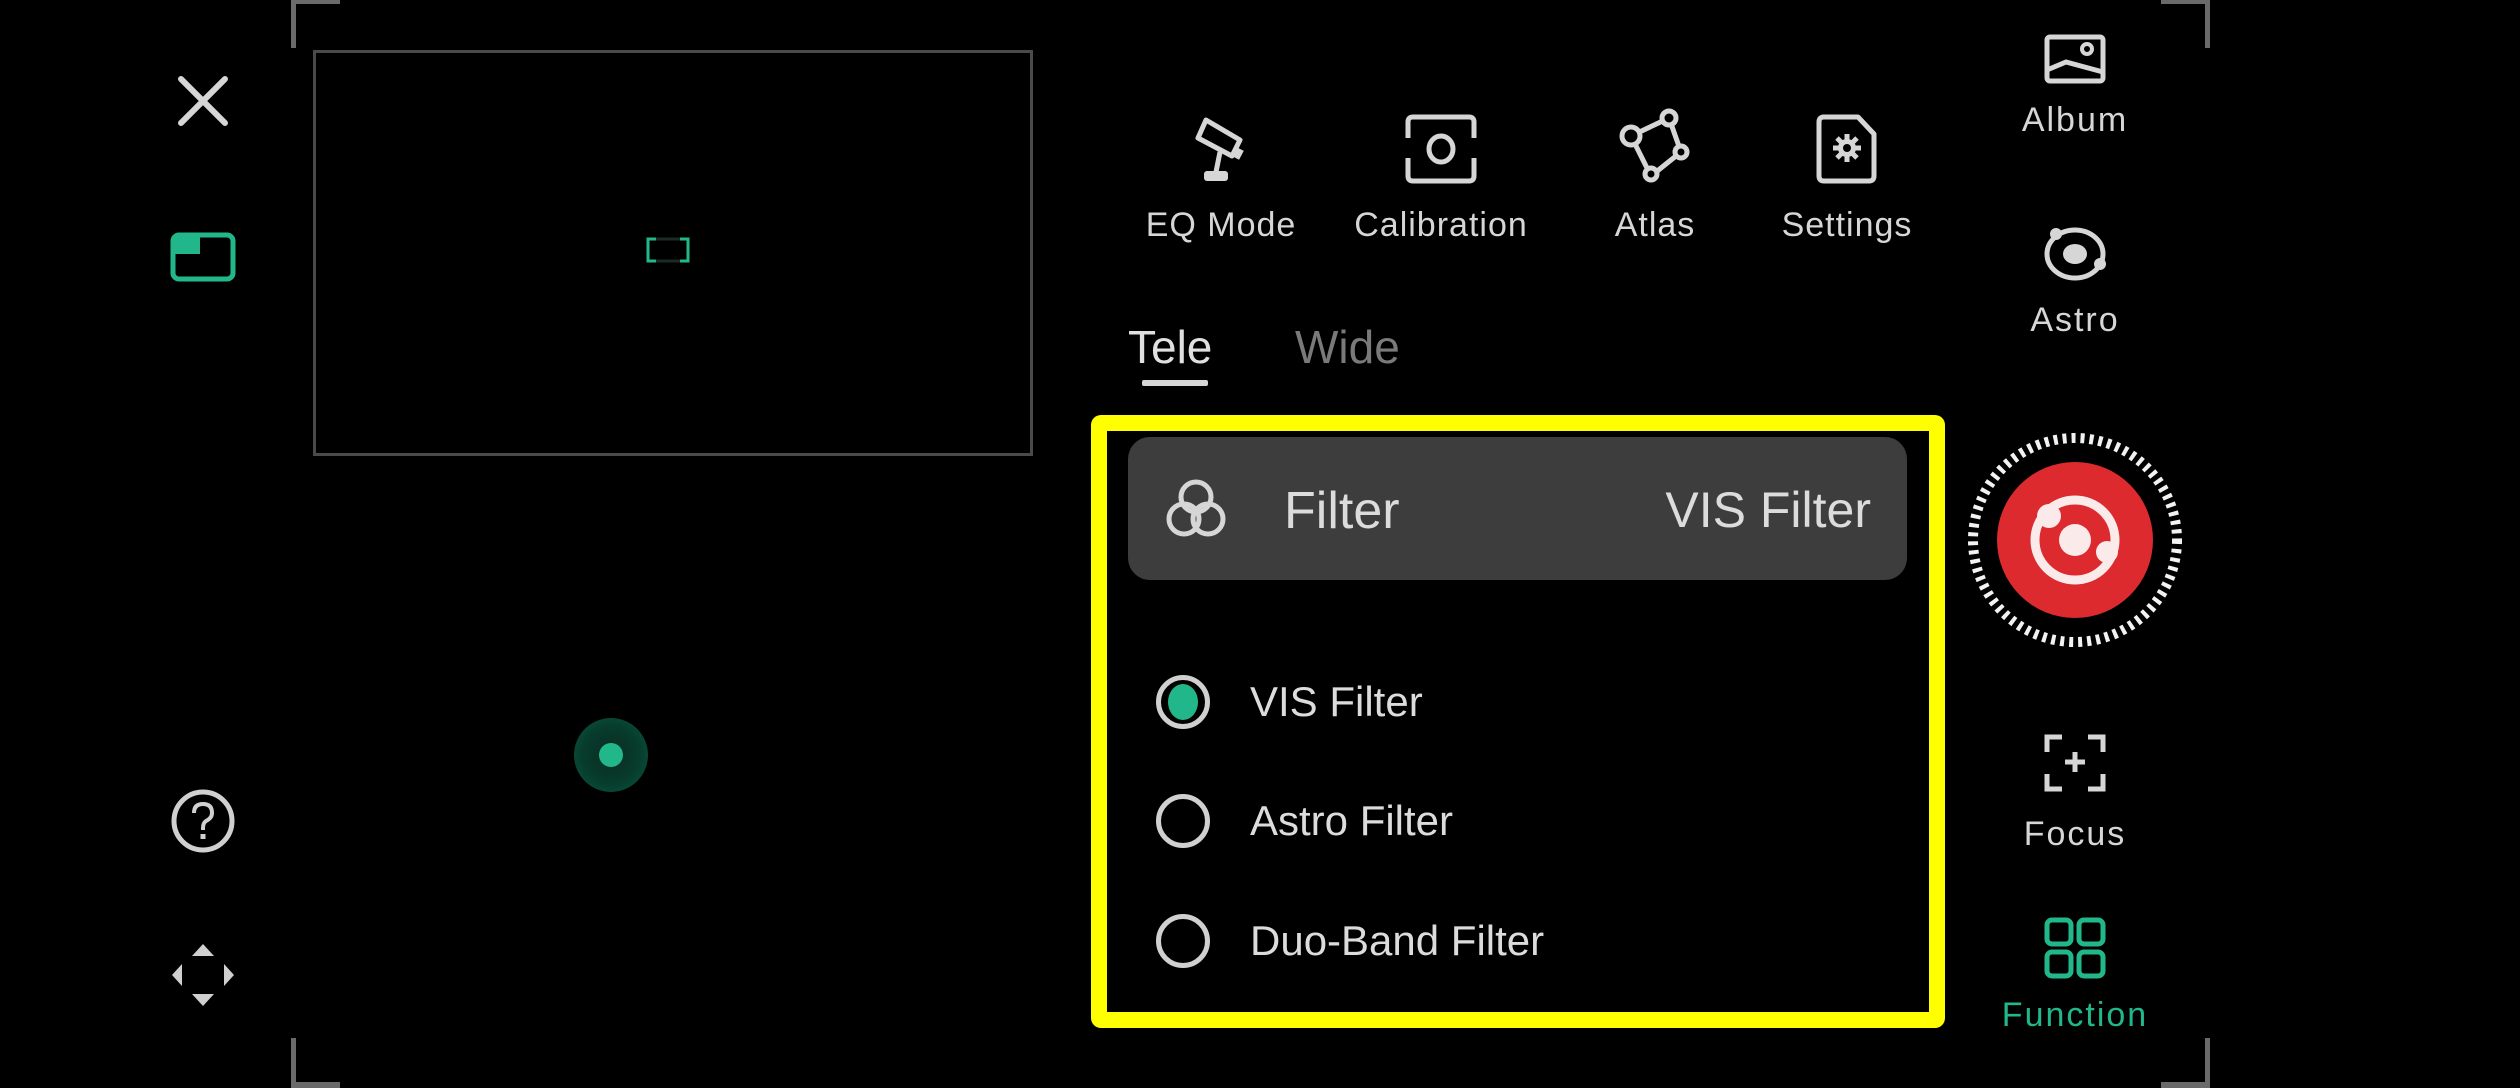 This screenshot has width=2520, height=1088. I want to click on astro-label: Astro, so click(2075, 320).